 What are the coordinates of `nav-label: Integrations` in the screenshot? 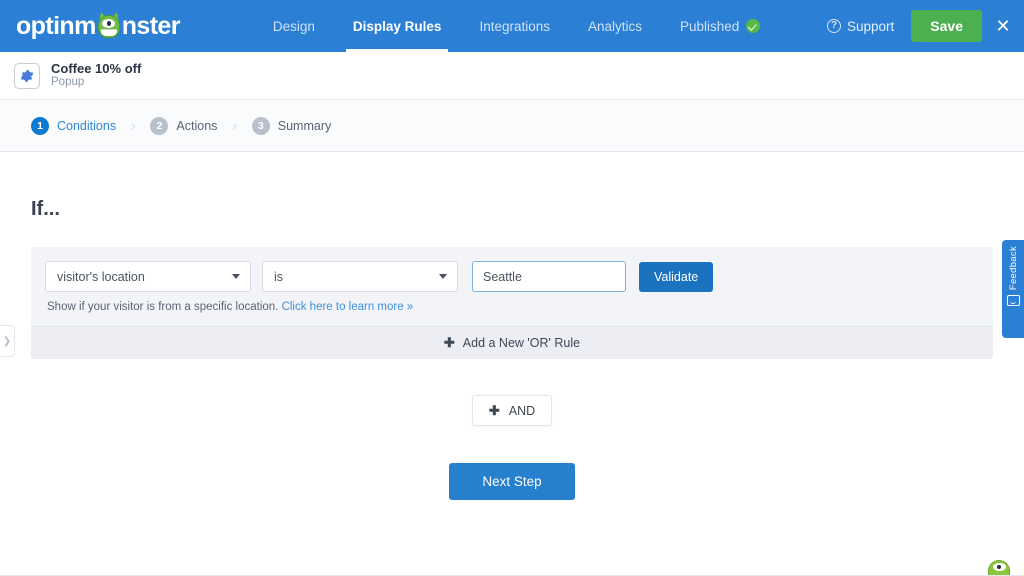 It's located at (514, 26).